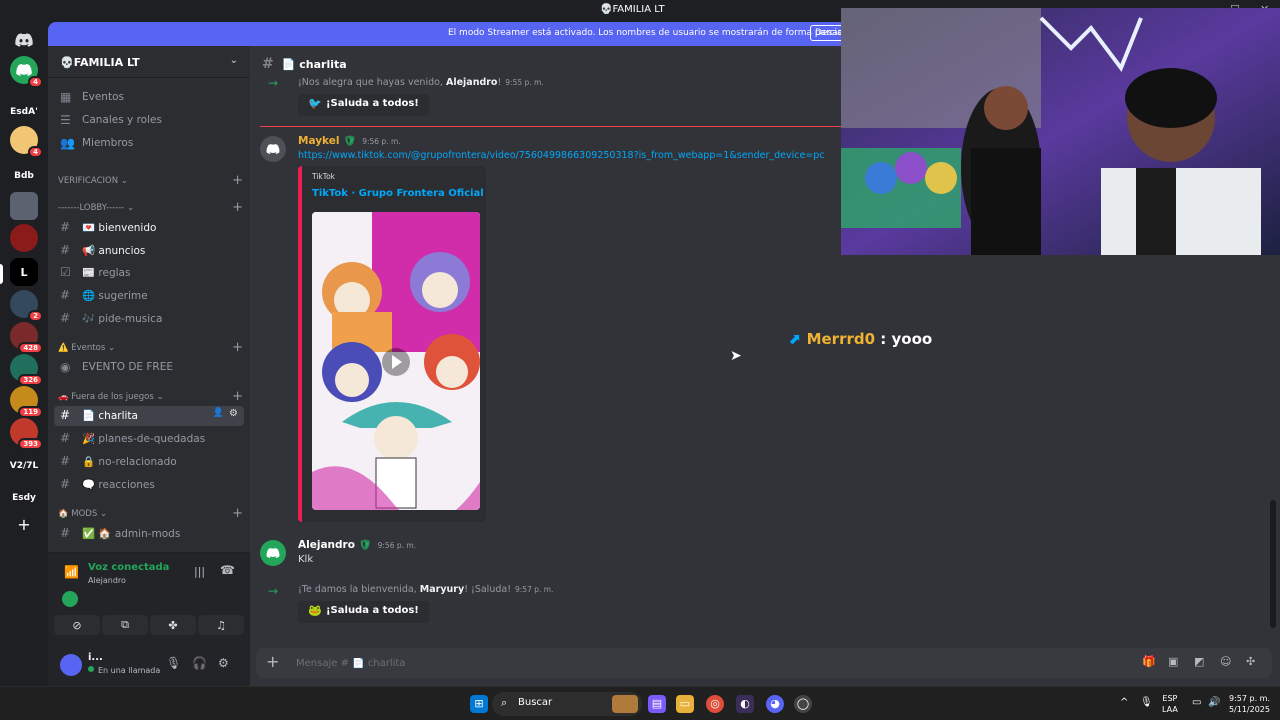 This screenshot has width=1280, height=720. What do you see at coordinates (272, 661) in the screenshot?
I see `attach-plus-icon: +` at bounding box center [272, 661].